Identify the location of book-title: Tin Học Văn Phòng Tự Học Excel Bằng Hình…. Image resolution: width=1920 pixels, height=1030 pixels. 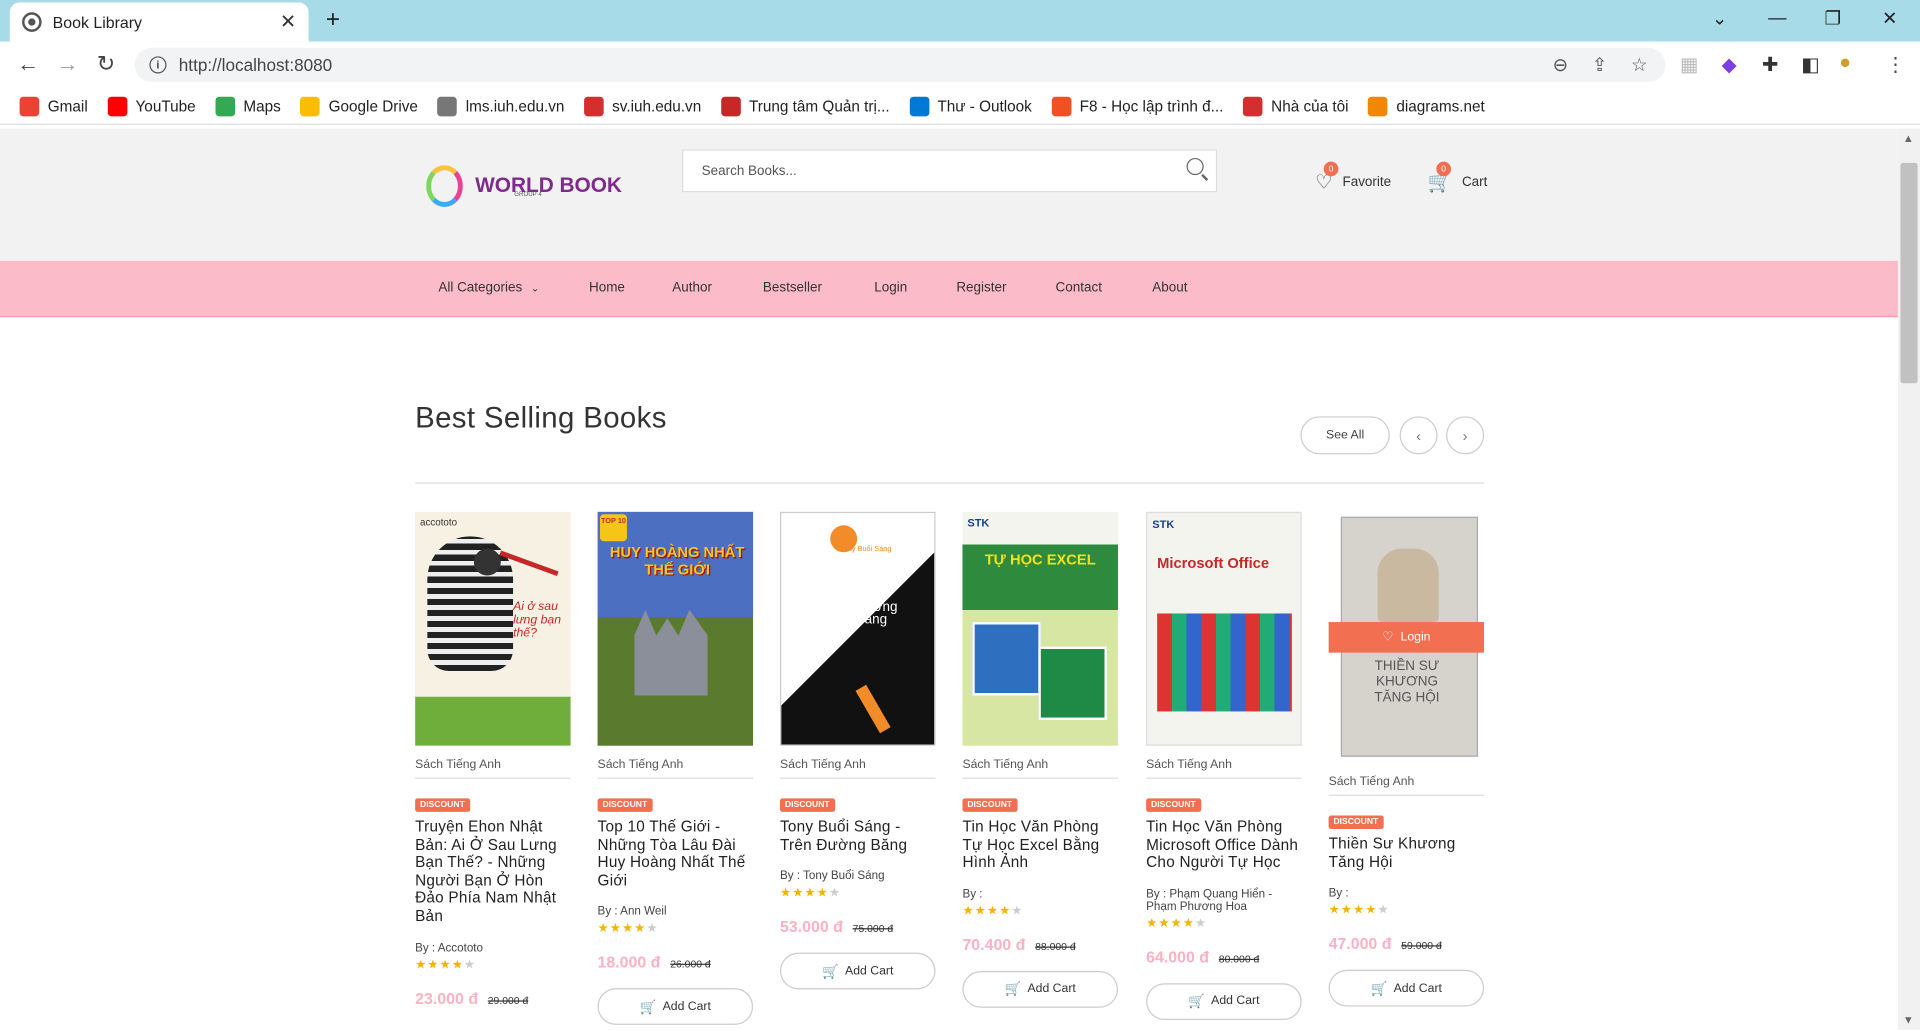
(1040, 845).